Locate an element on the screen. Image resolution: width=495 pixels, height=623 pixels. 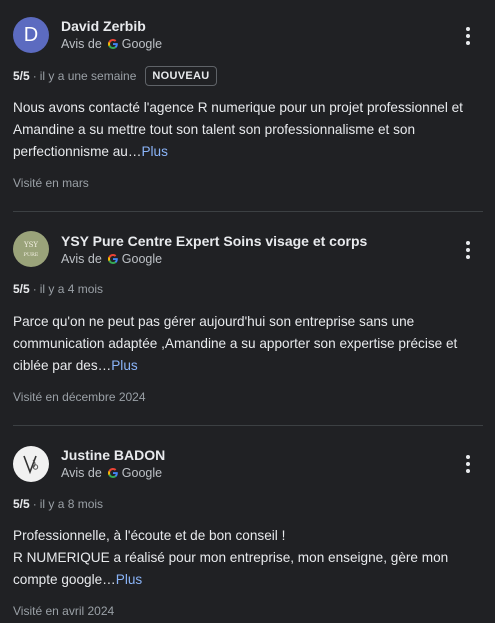
avatar is located at coordinates (31, 464).